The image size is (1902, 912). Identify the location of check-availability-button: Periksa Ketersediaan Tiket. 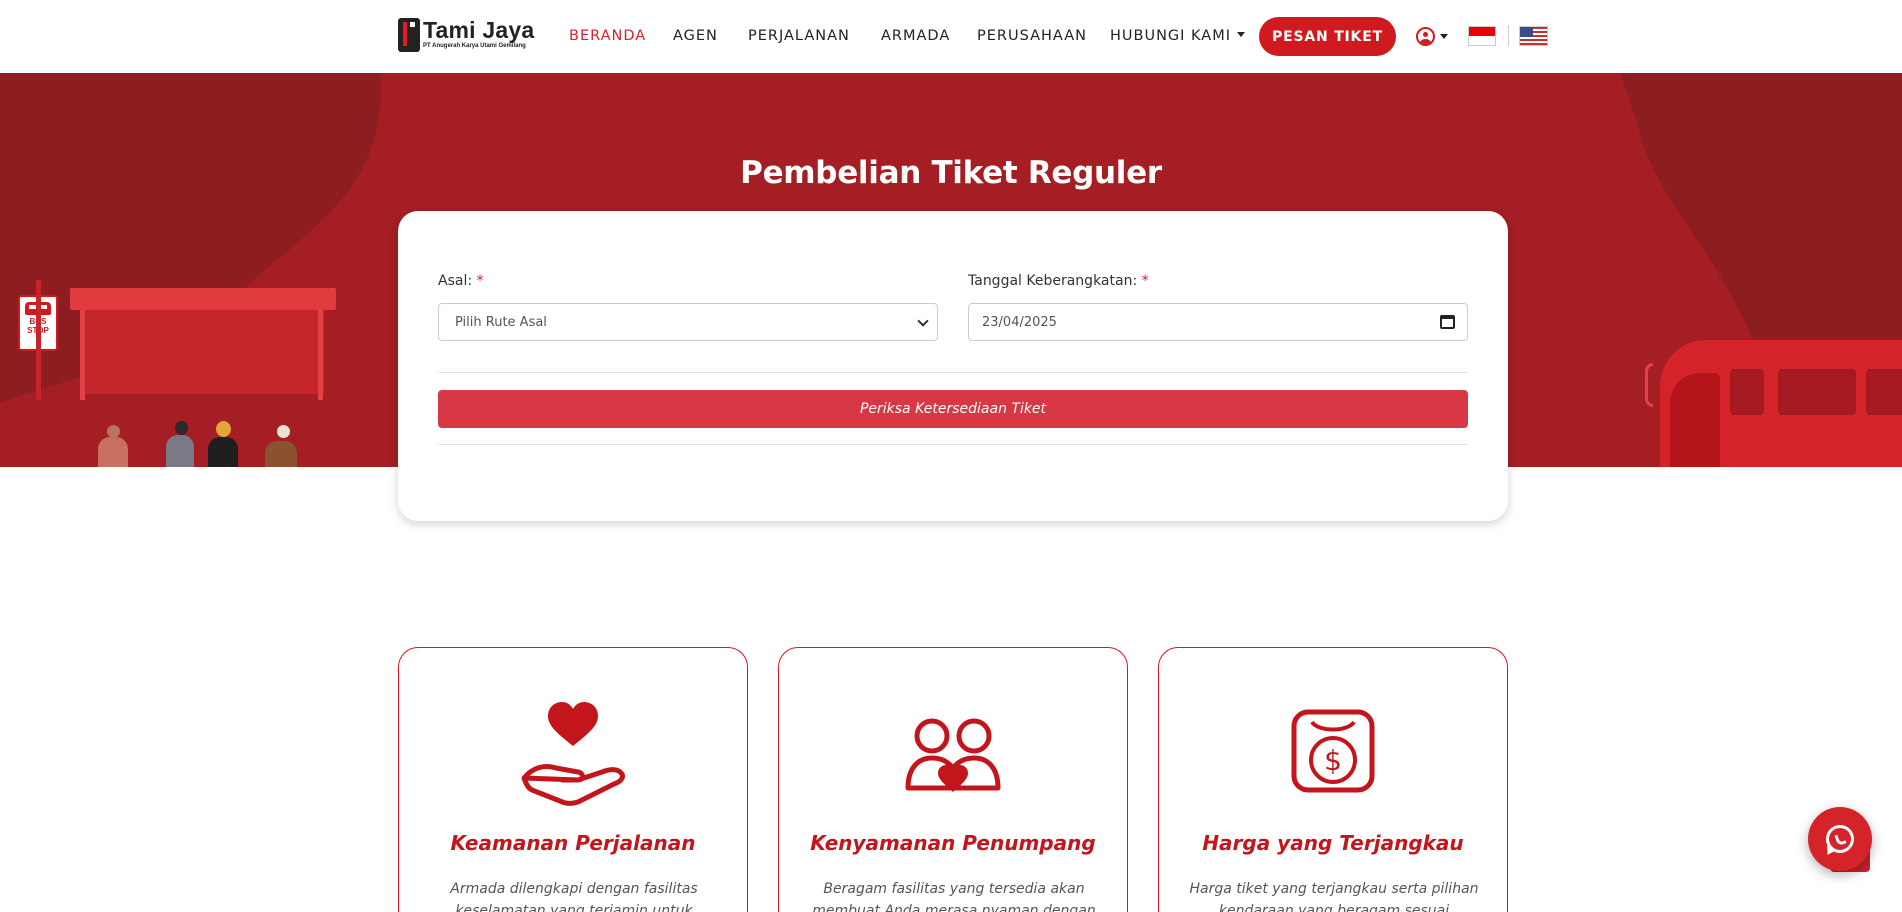
(953, 409).